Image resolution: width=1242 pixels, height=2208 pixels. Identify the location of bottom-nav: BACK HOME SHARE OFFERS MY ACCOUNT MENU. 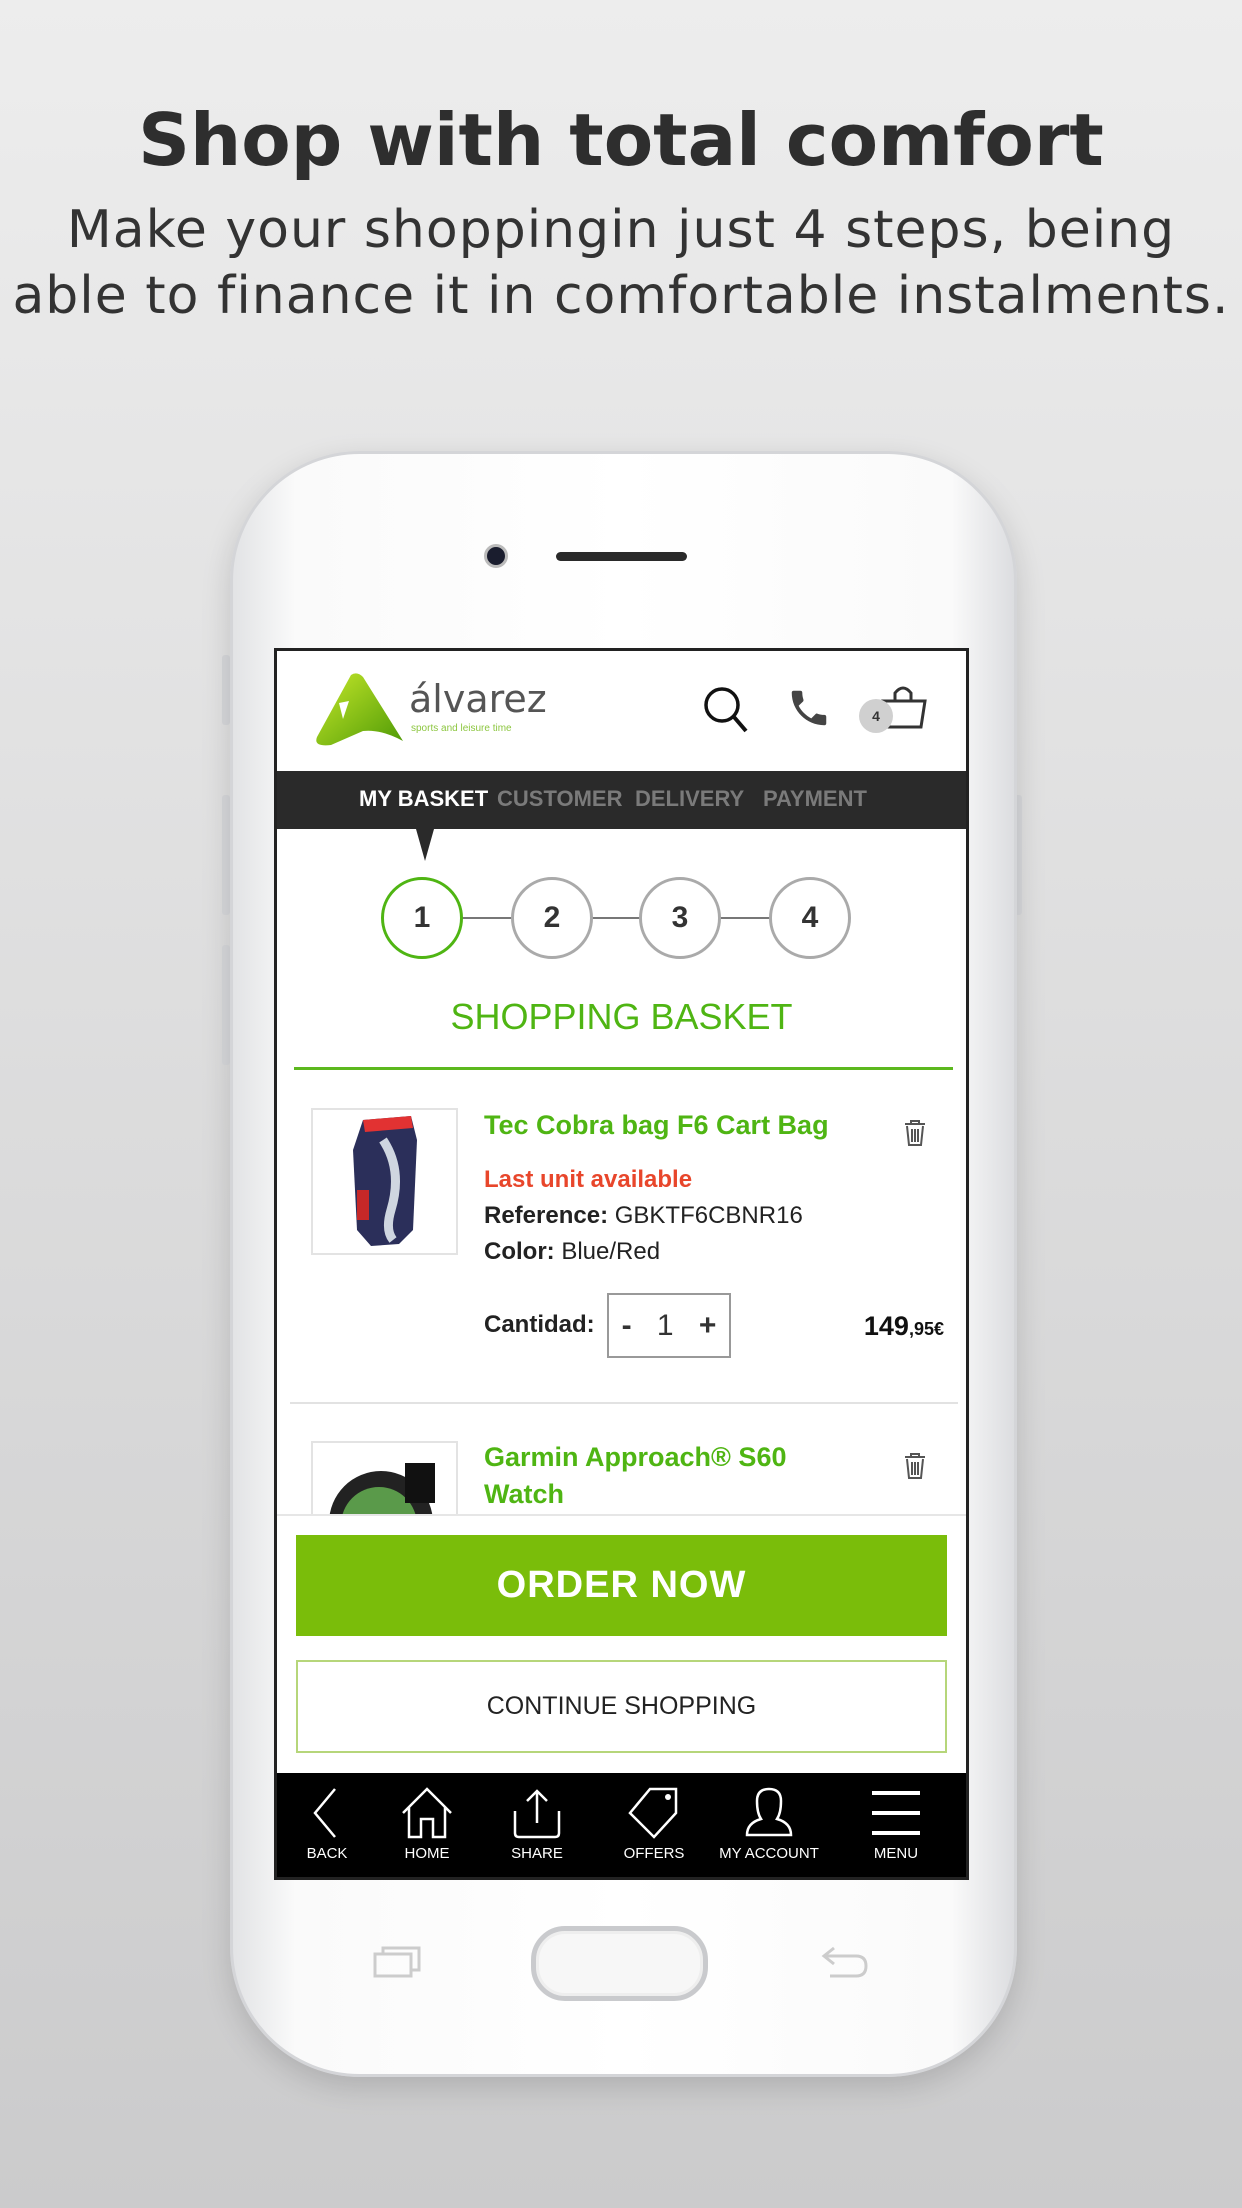
(621, 1825).